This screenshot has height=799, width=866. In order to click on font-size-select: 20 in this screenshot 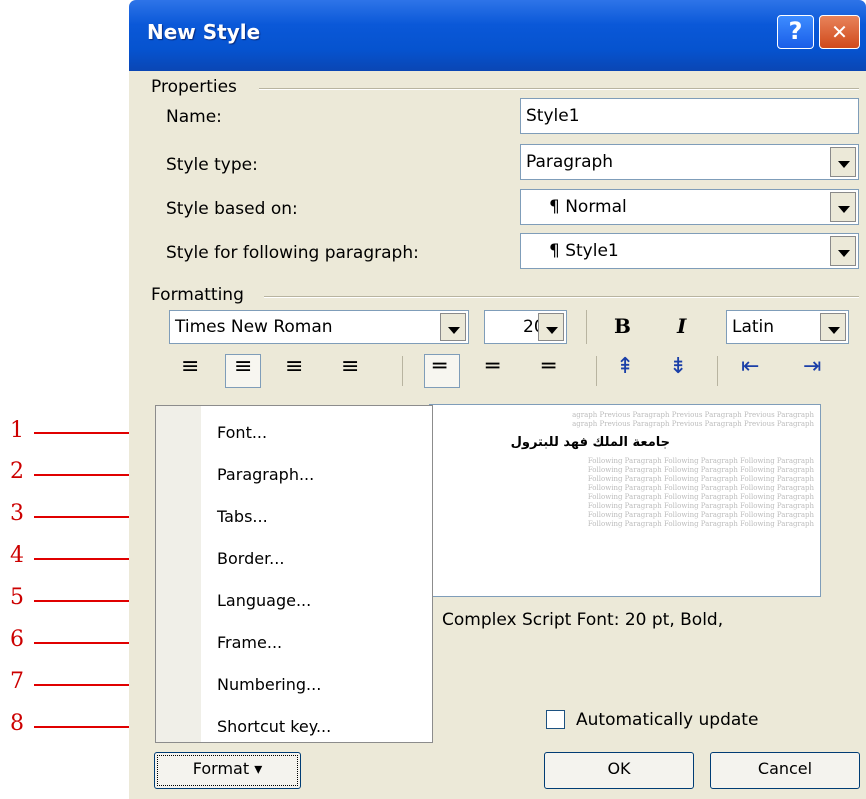, I will do `click(525, 327)`.